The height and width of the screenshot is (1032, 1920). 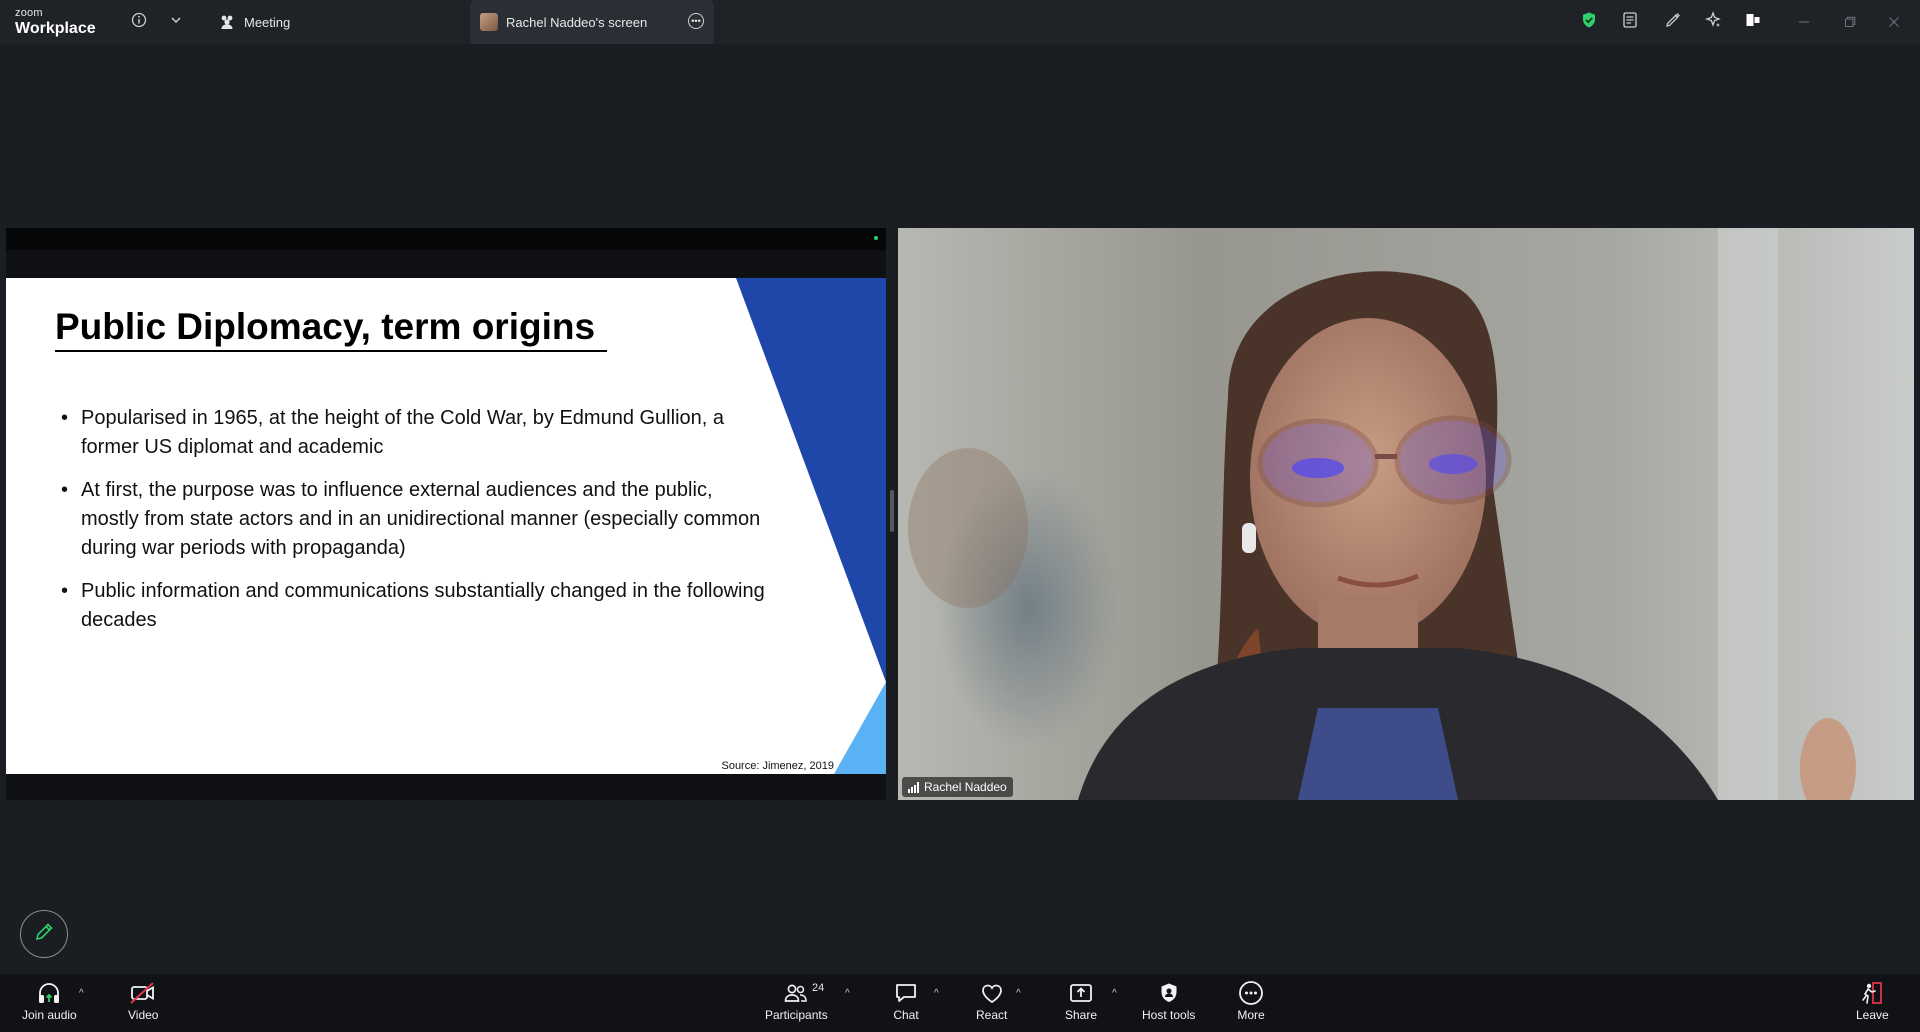 What do you see at coordinates (1081, 993) in the screenshot?
I see `share-screen-icon` at bounding box center [1081, 993].